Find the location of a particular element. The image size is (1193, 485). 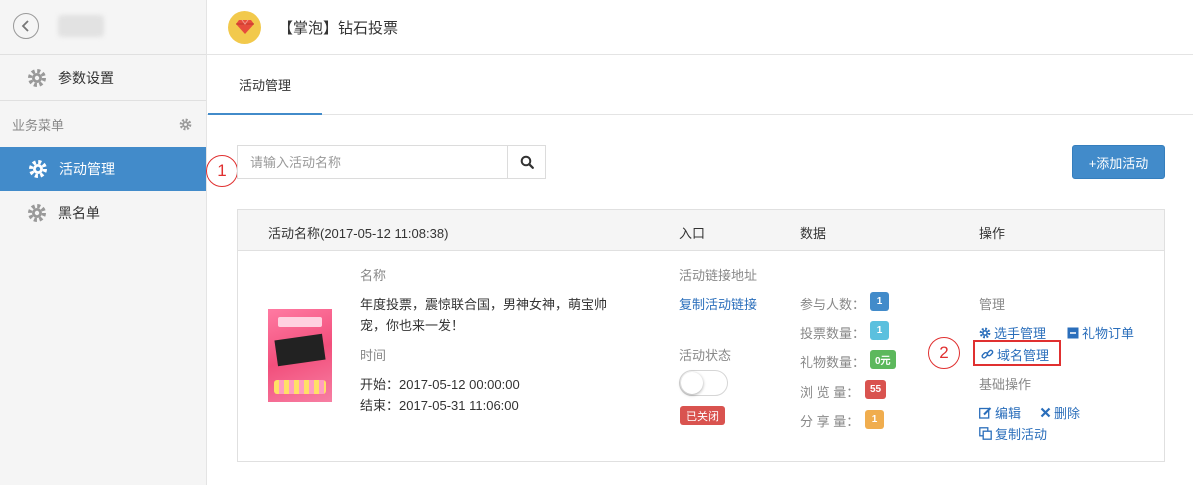

annotation-marker-2: 2 is located at coordinates (944, 353).